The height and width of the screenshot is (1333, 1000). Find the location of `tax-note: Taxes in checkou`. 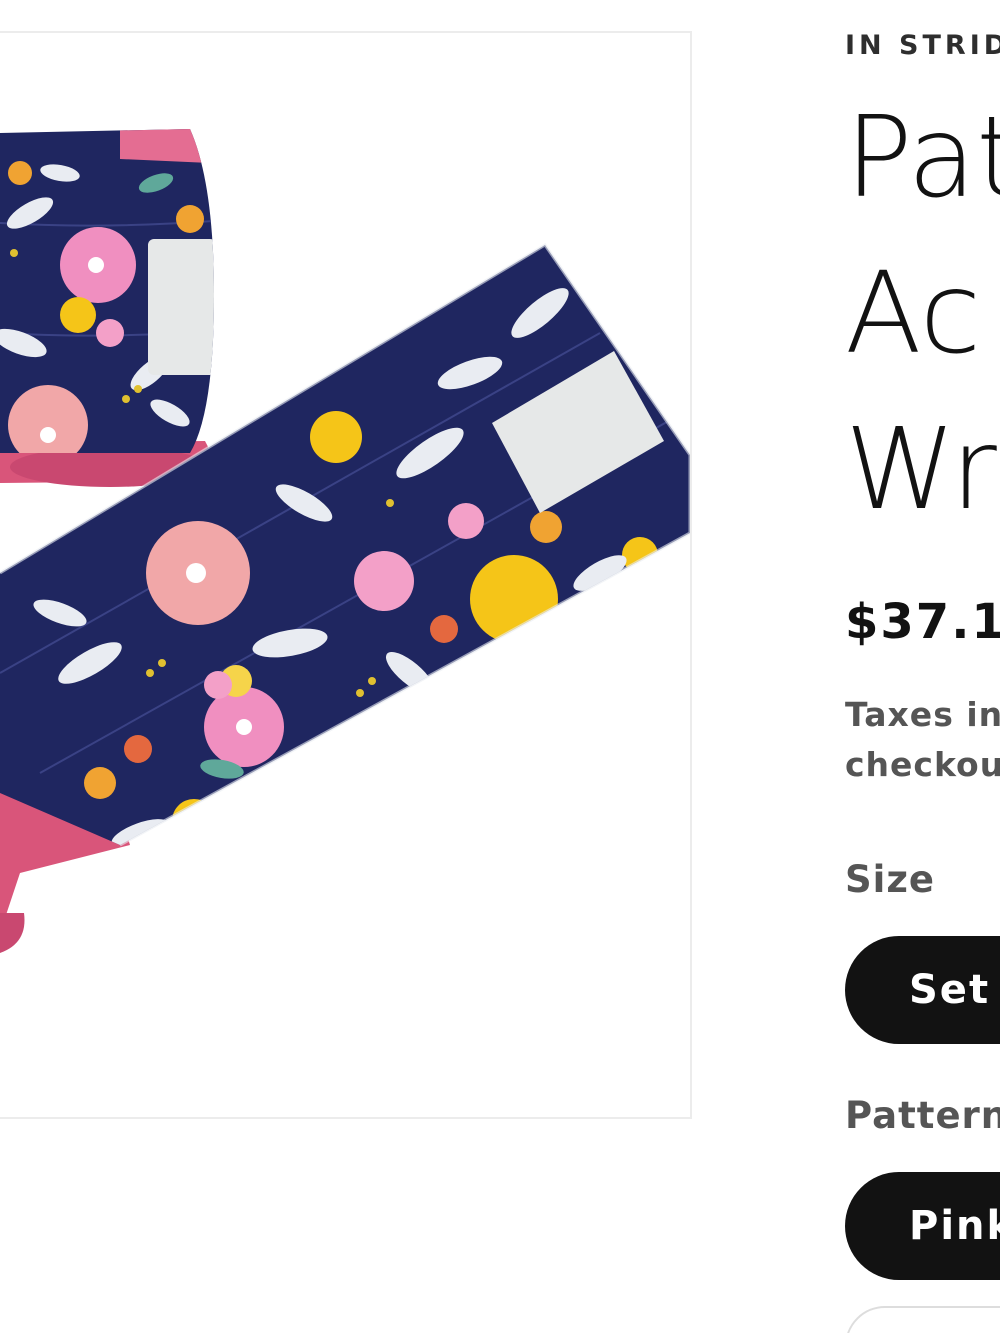

tax-note: Taxes in checkou is located at coordinates (922, 740).